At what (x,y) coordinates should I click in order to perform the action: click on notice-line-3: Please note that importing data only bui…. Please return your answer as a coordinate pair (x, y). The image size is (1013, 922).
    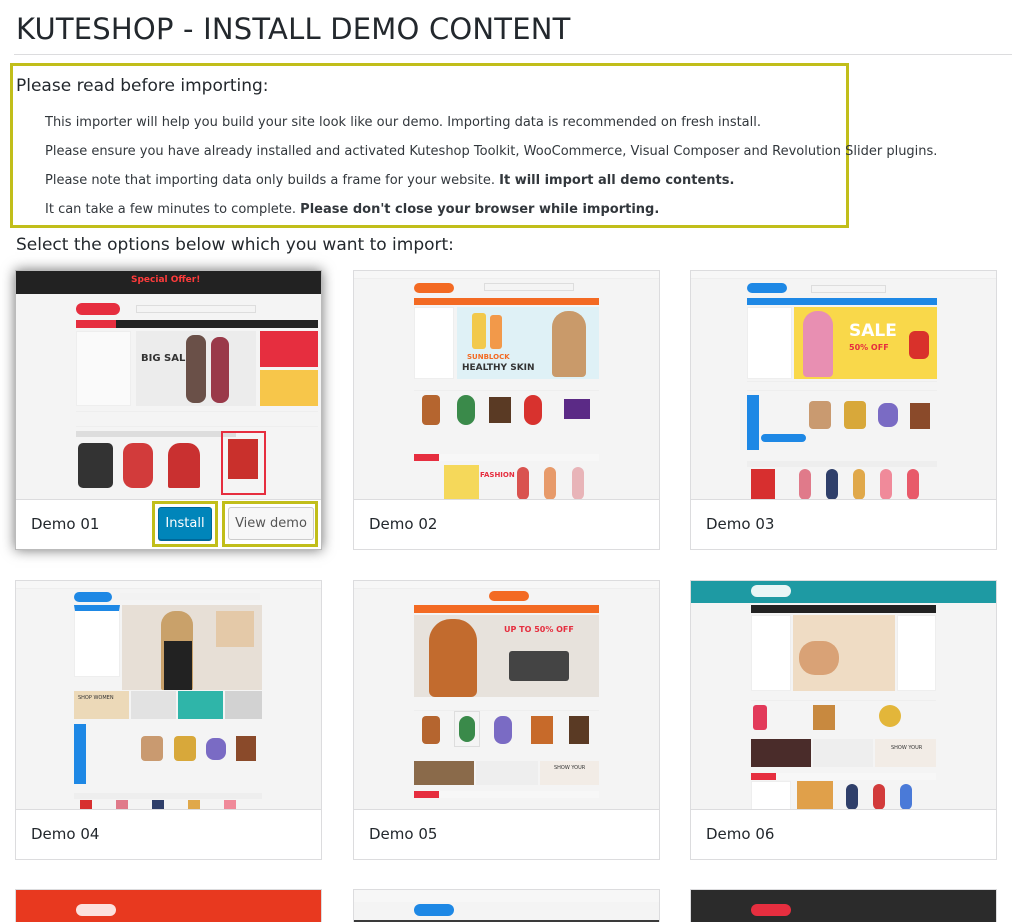
    Looking at the image, I should click on (390, 180).